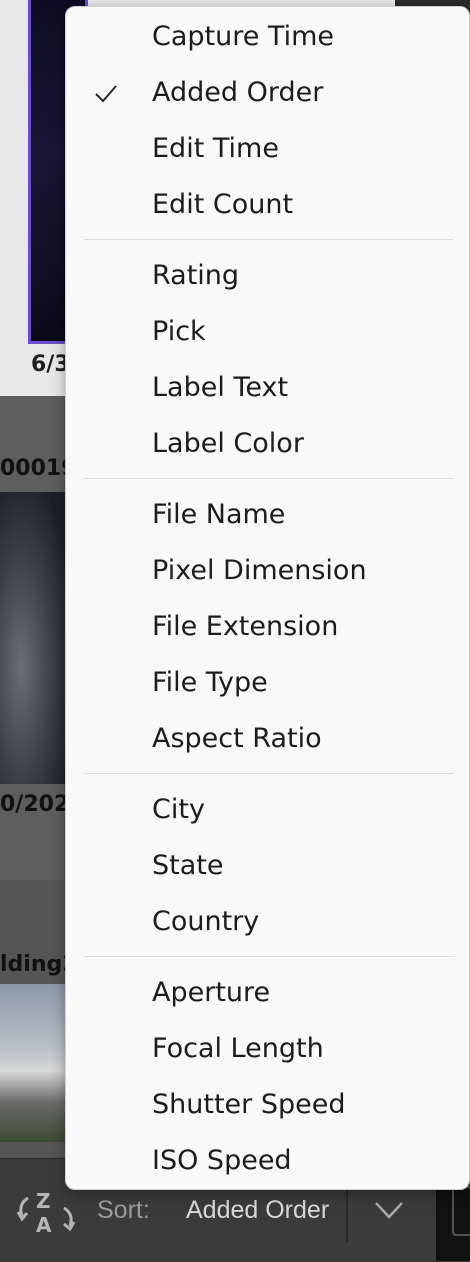  I want to click on menu-item-focal-length: Focal Length, so click(267, 1051).